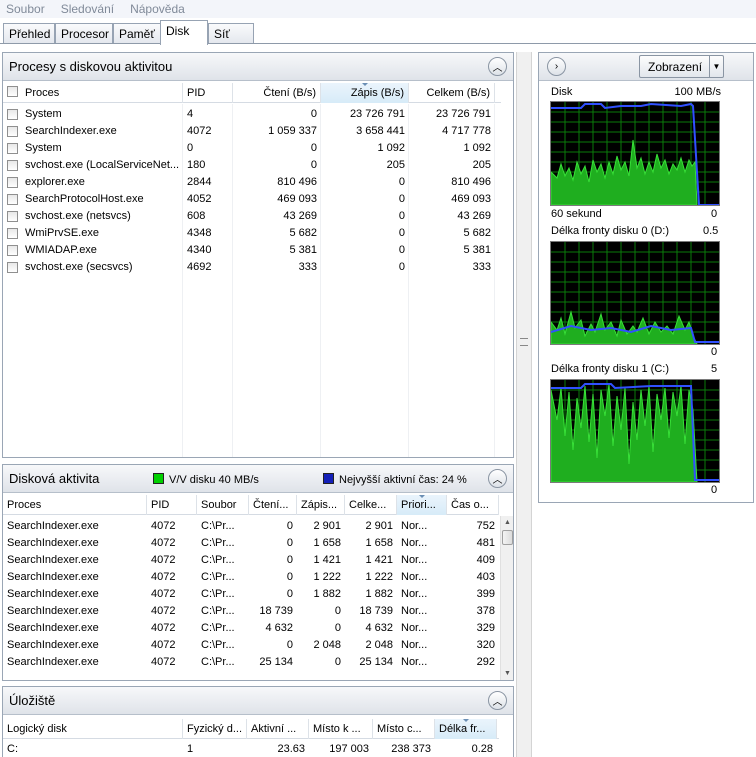 The image size is (756, 757). I want to click on tab-network: Síť, so click(231, 33).